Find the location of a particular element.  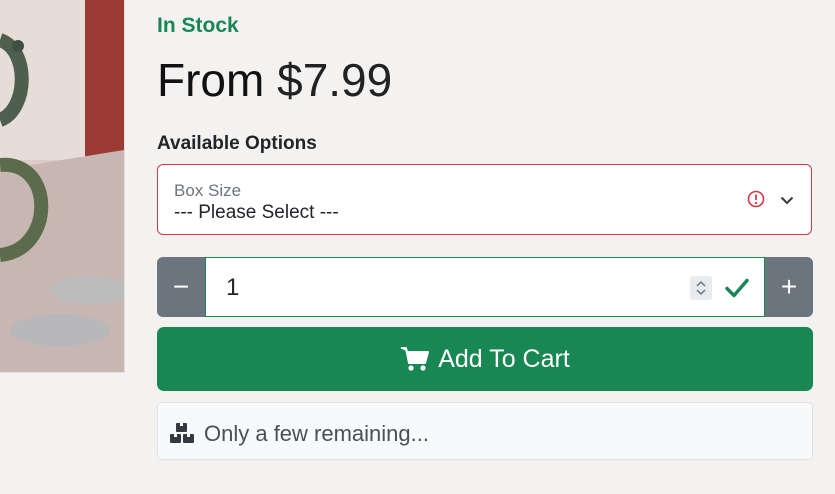

price-amount: $7.99 is located at coordinates (335, 80).